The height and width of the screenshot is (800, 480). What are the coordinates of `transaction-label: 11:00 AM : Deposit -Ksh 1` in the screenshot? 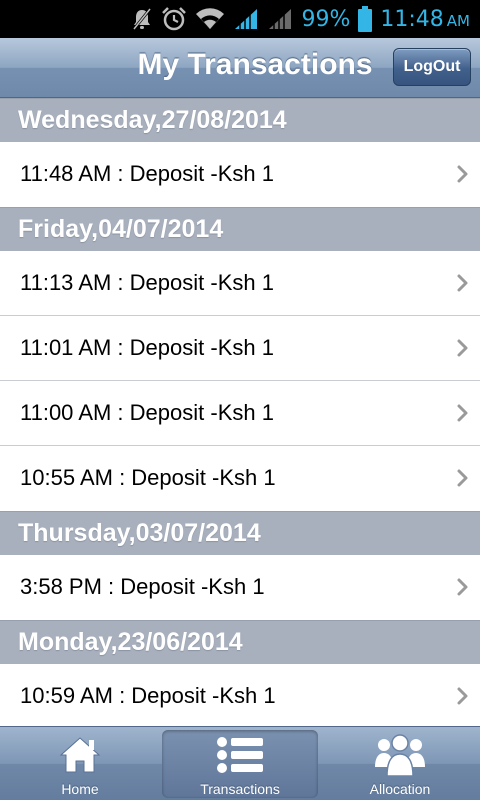 It's located at (147, 412).